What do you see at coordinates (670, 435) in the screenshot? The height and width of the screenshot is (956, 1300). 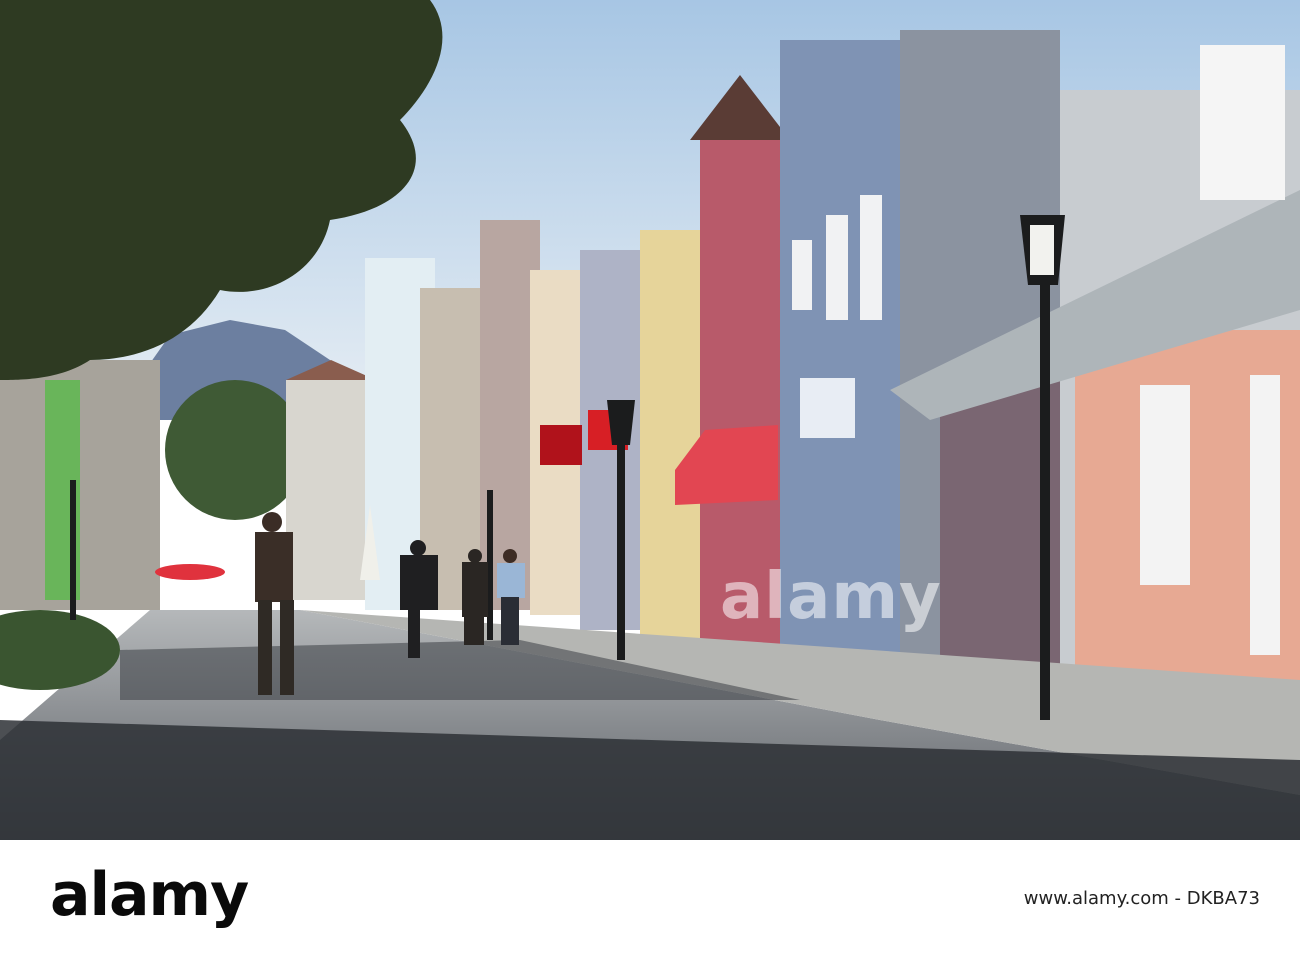 I see `yellow-building` at bounding box center [670, 435].